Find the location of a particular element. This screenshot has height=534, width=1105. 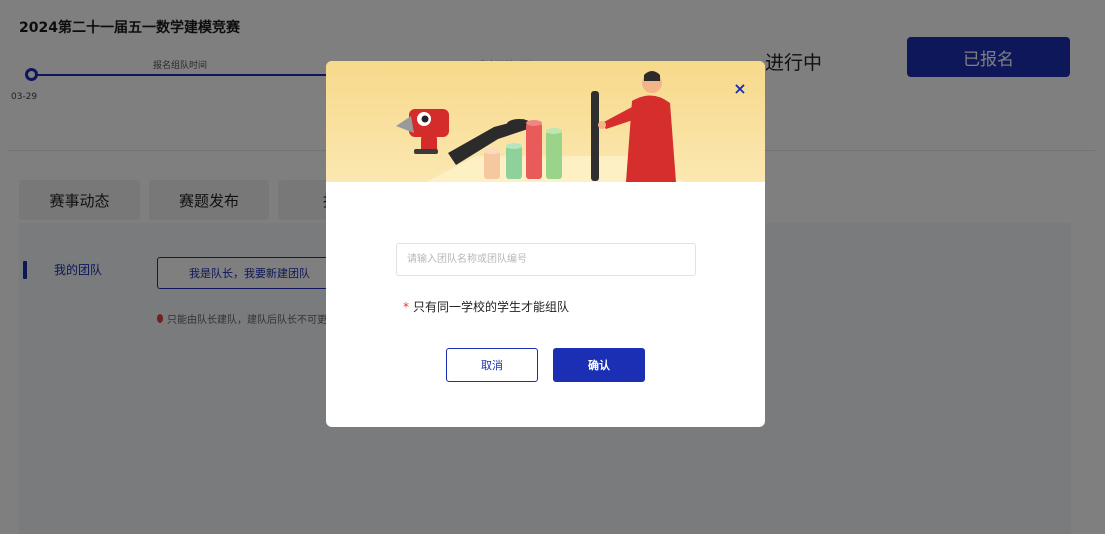

banner-illustration is located at coordinates (541, 126).